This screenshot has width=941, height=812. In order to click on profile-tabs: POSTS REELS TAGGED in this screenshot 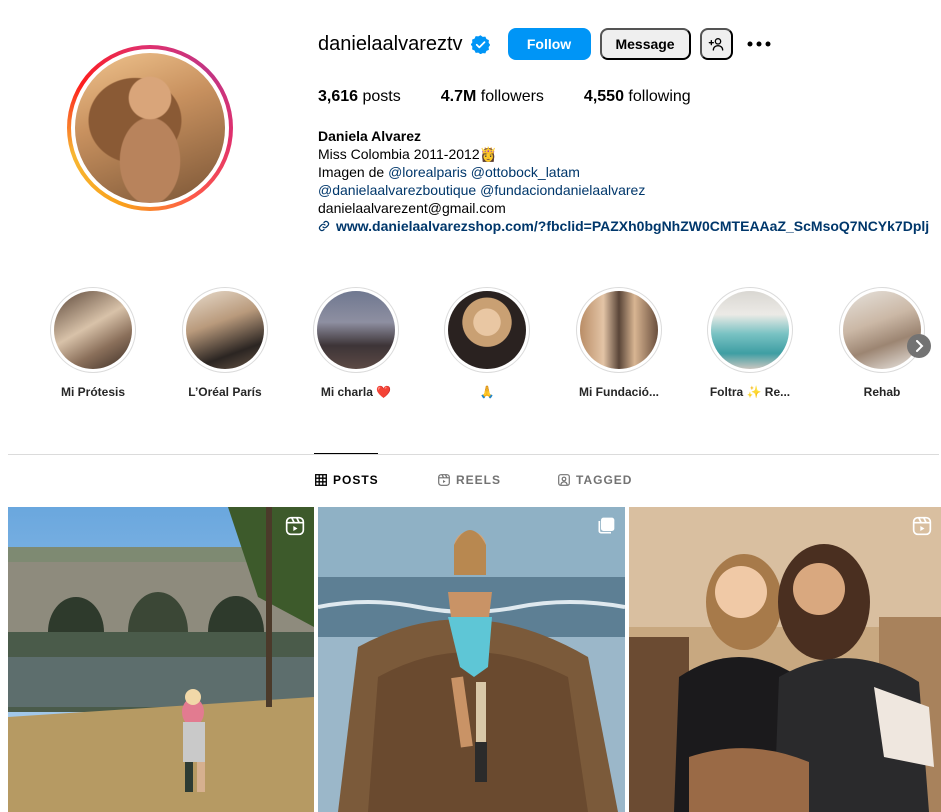, I will do `click(470, 482)`.